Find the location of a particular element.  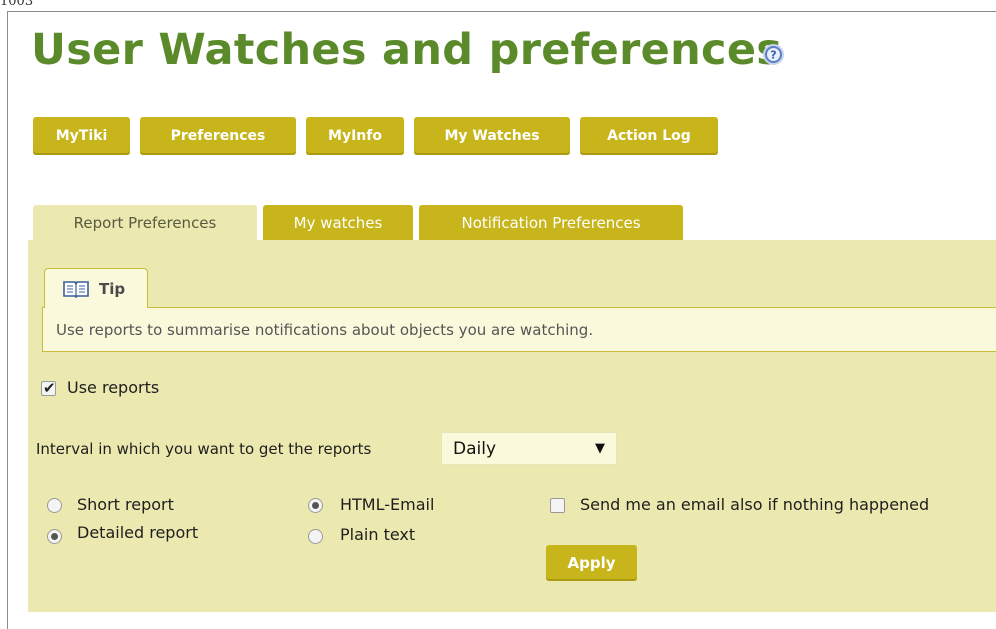

detailed-report-label: Detailed report is located at coordinates (138, 532).